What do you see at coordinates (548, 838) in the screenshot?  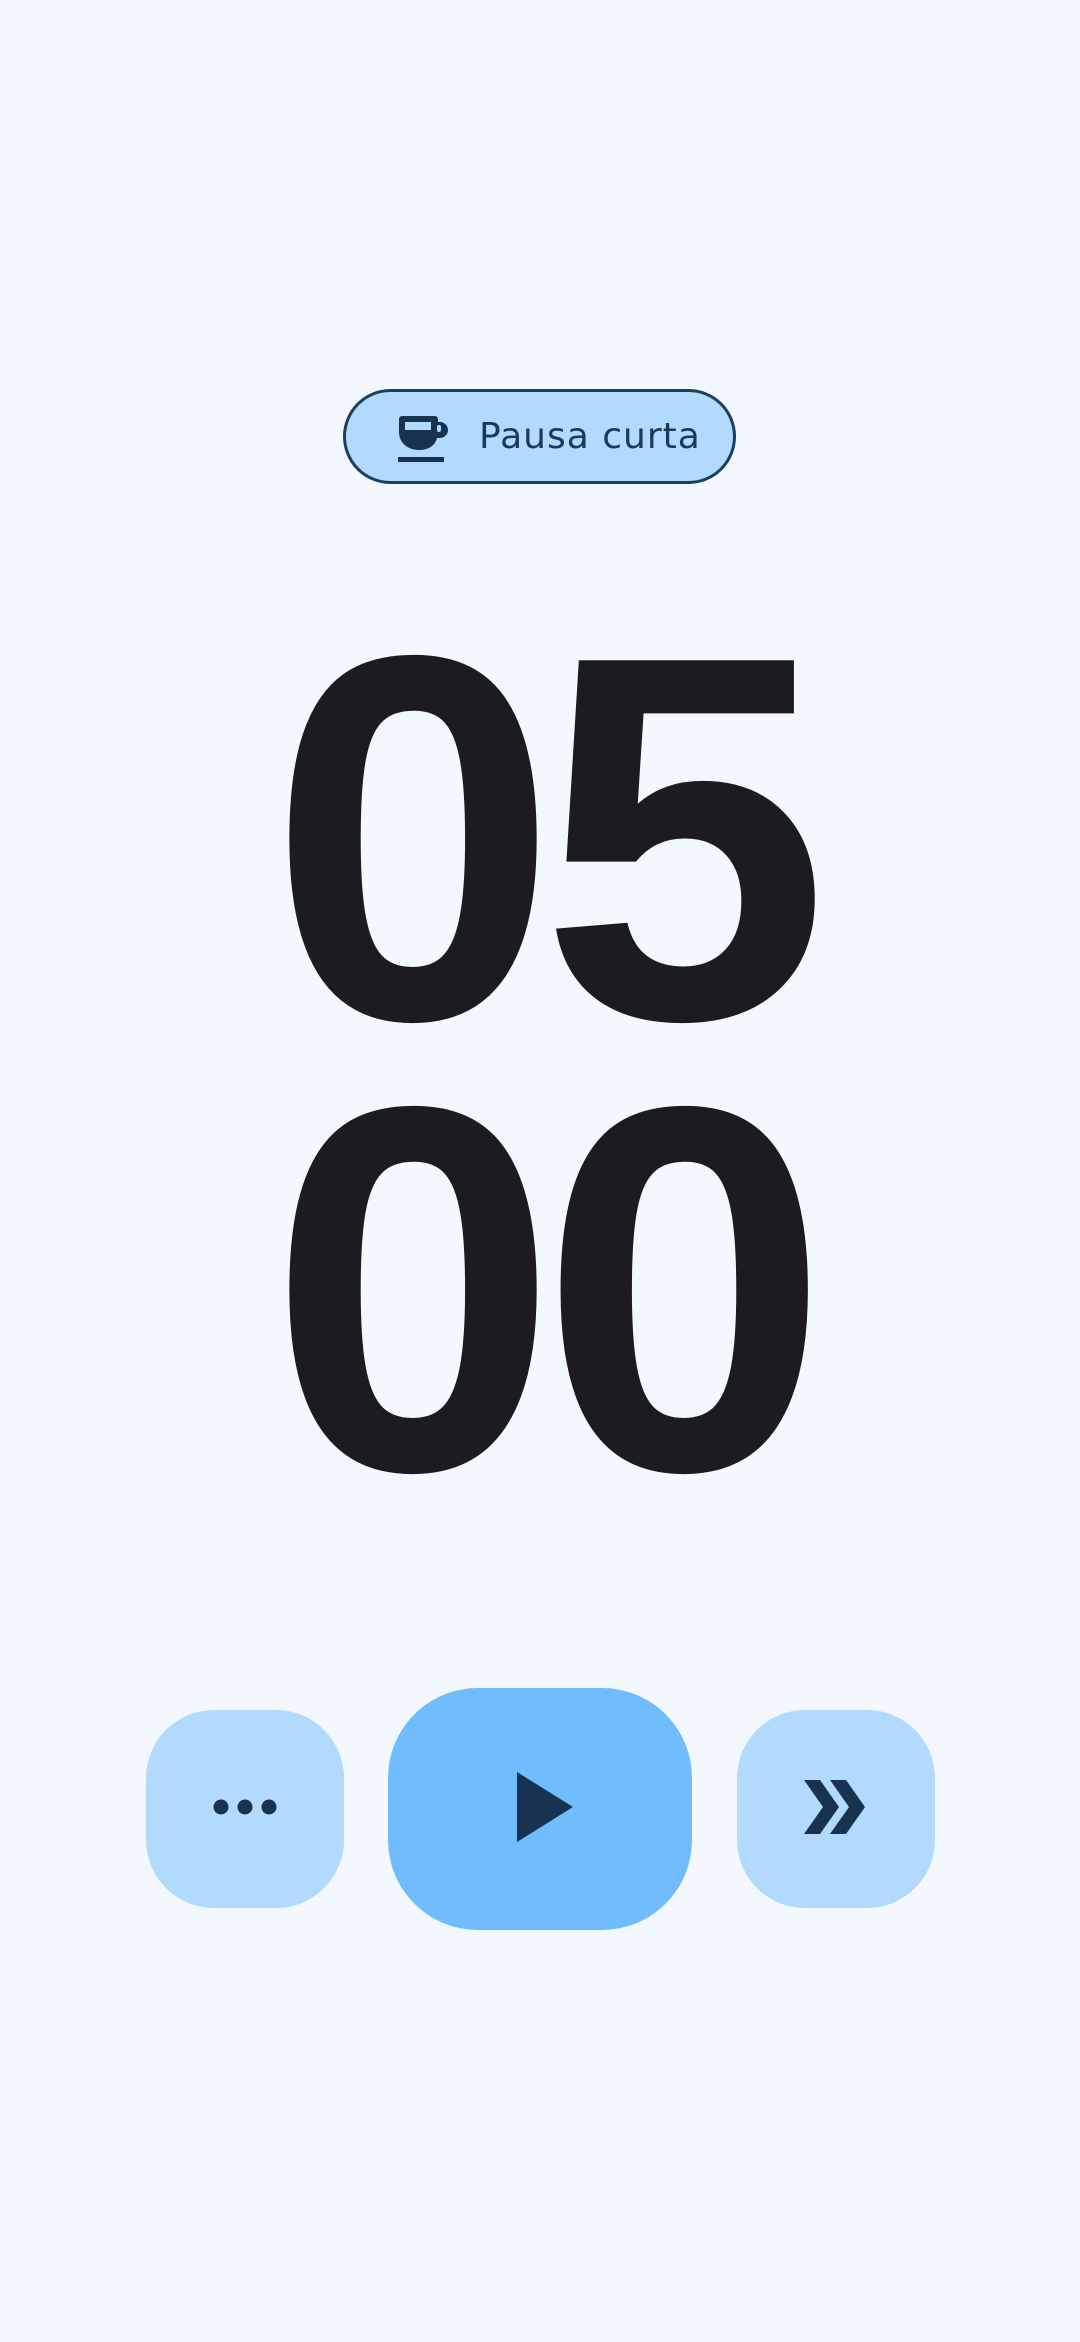 I see `timer-minutes: 05` at bounding box center [548, 838].